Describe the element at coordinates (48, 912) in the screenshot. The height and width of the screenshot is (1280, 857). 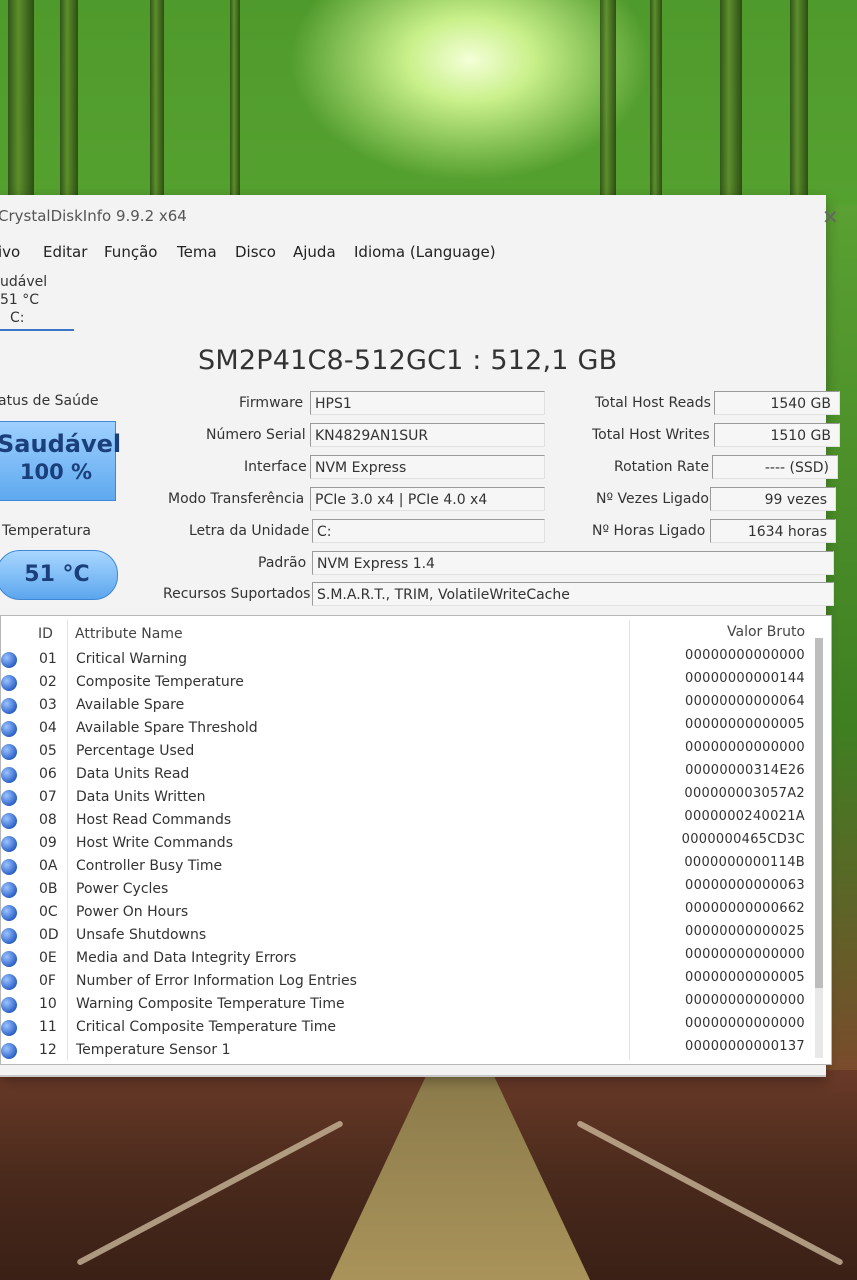
I see `row-id: 0C` at that location.